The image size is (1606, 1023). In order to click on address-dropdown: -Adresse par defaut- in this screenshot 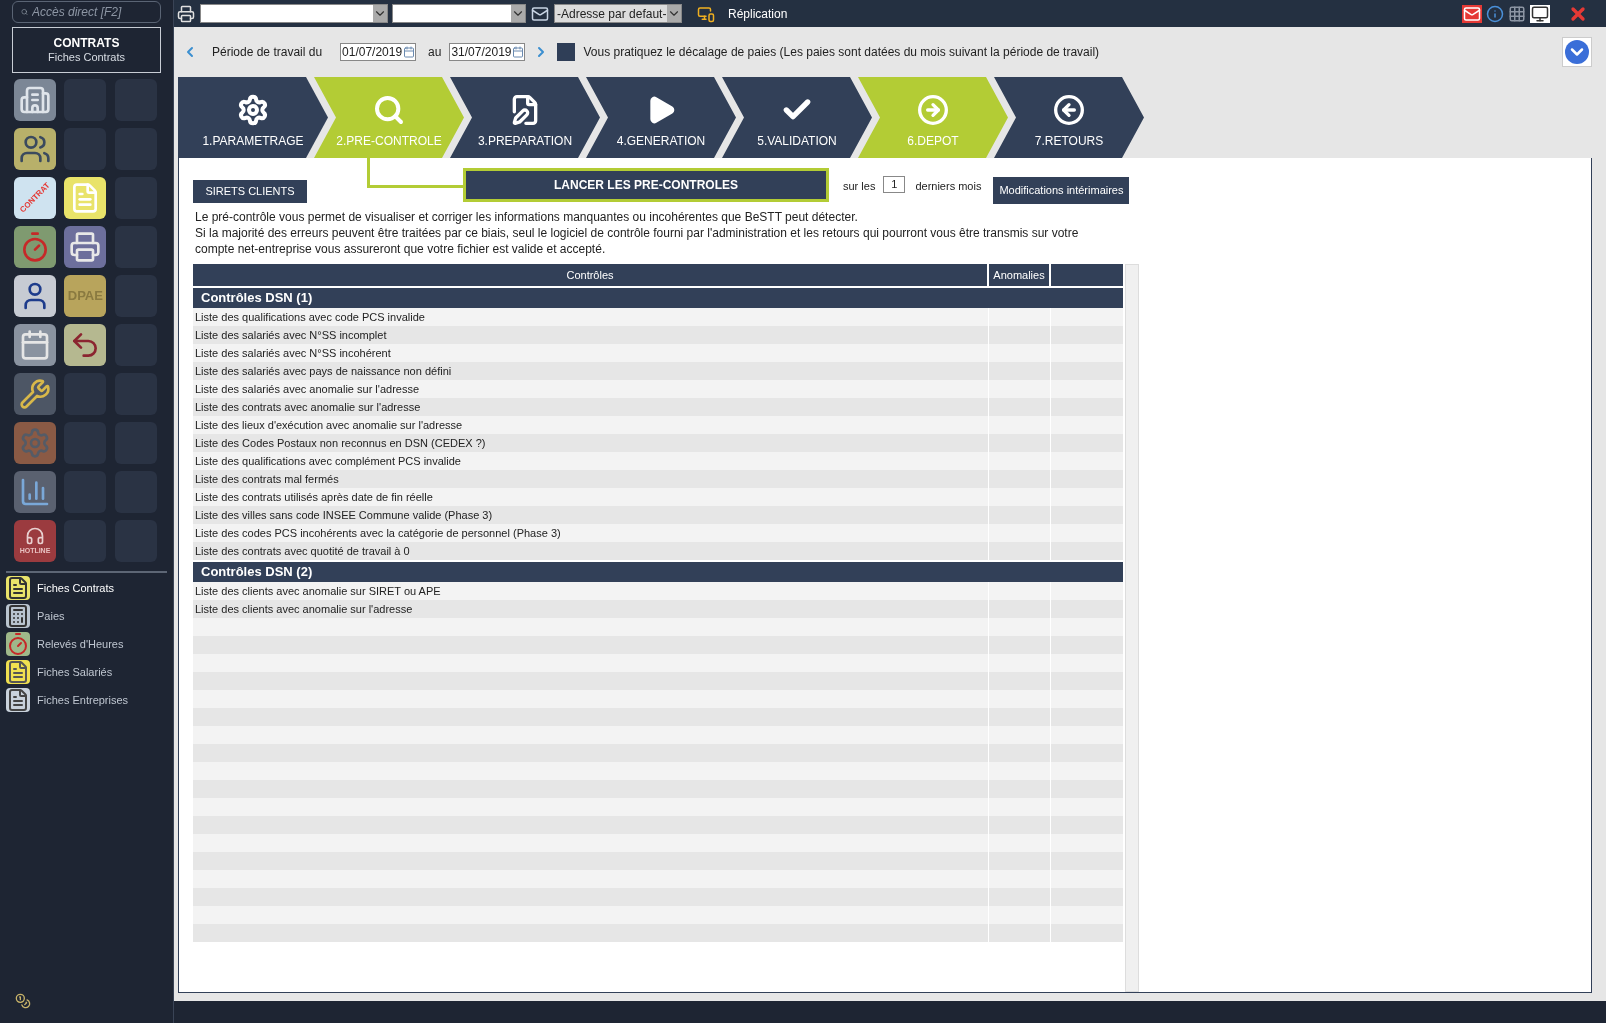, I will do `click(618, 13)`.